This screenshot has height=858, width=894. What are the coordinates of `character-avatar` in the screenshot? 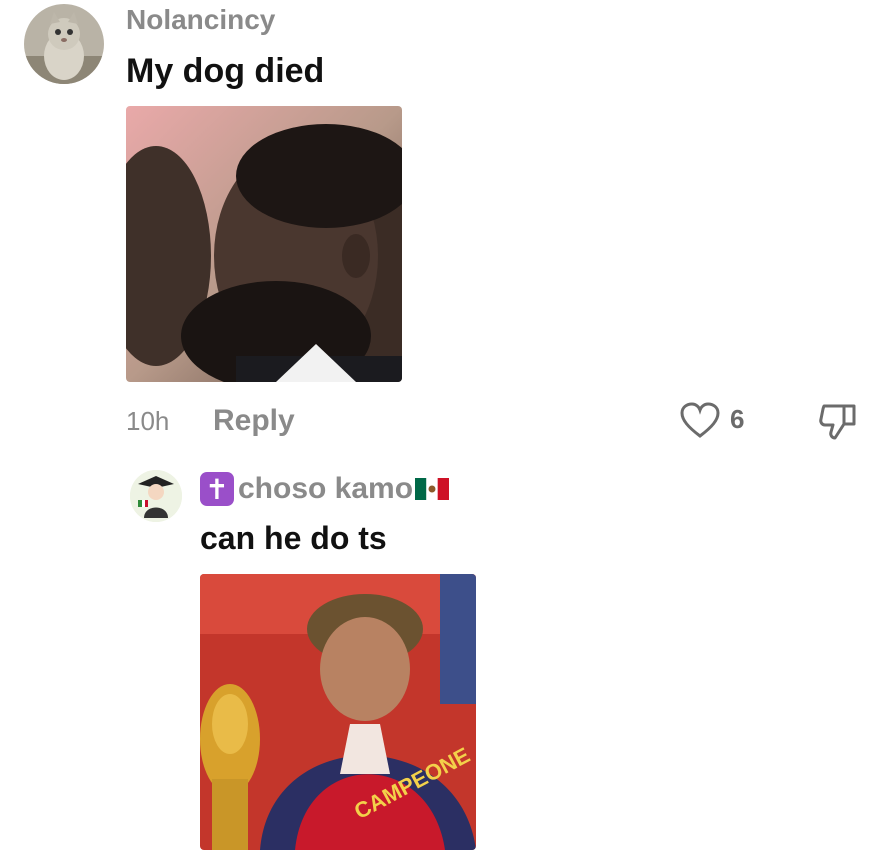 It's located at (156, 496).